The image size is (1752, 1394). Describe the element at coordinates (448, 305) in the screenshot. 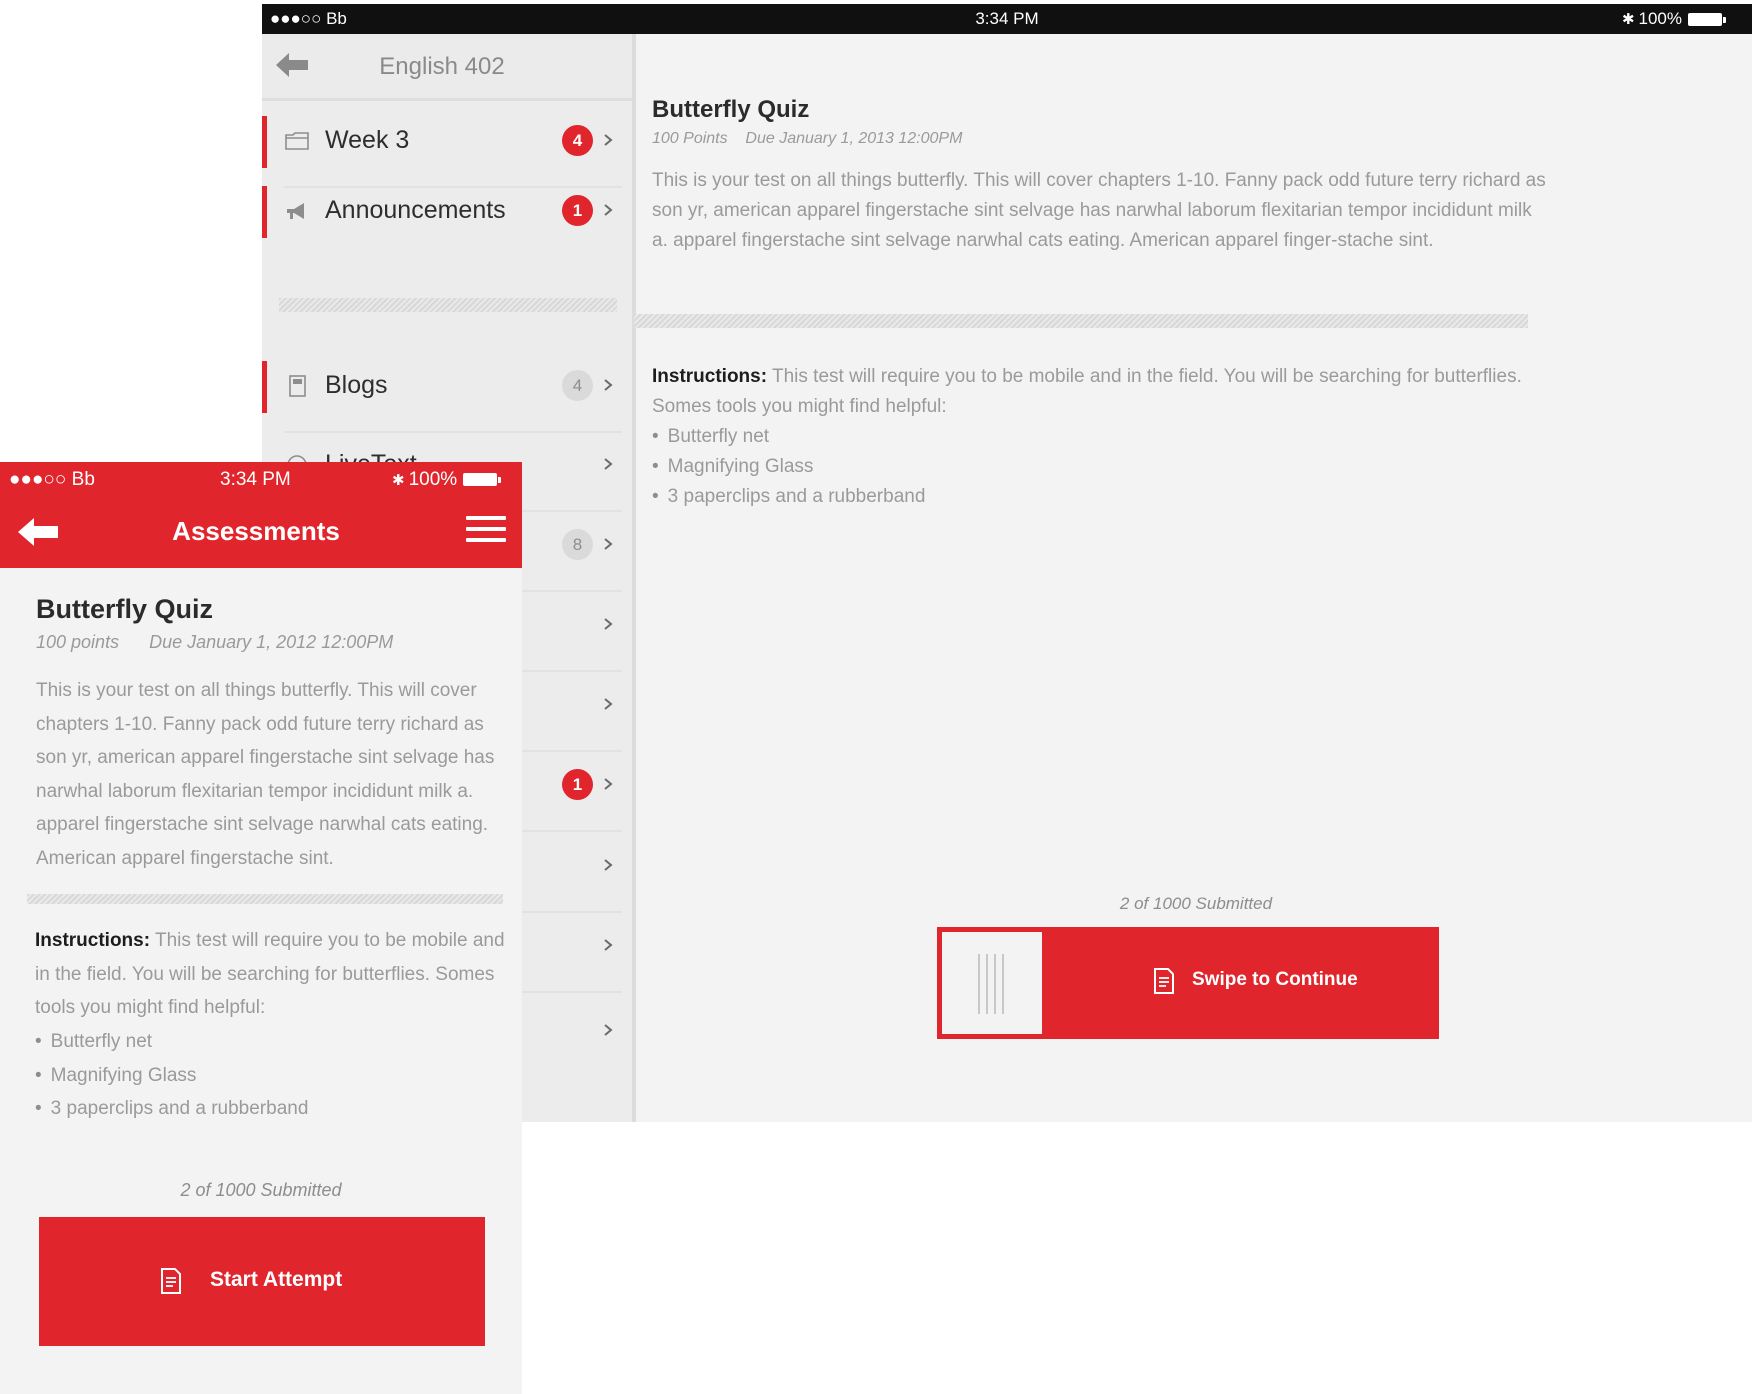

I see `section-divider` at that location.